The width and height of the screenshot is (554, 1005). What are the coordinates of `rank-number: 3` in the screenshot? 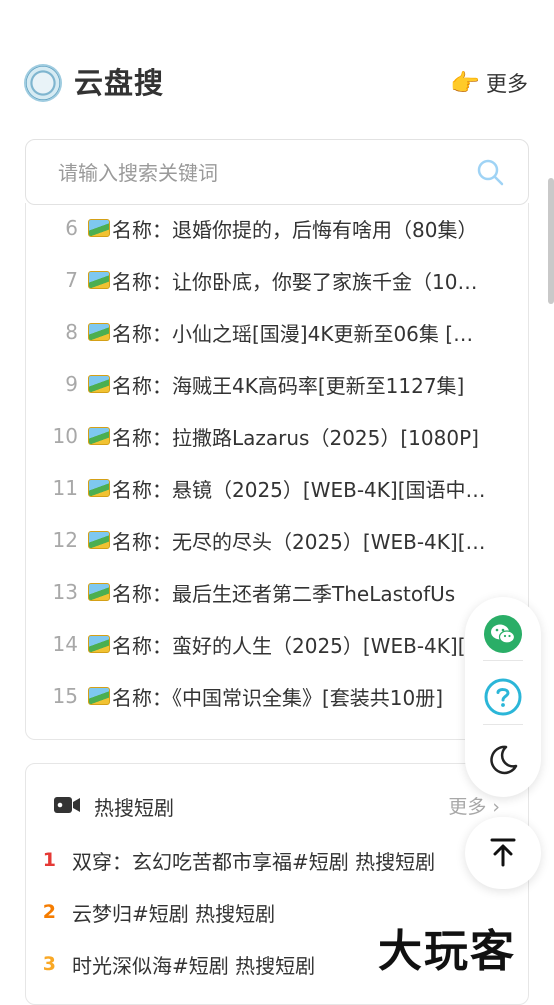 It's located at (49, 964).